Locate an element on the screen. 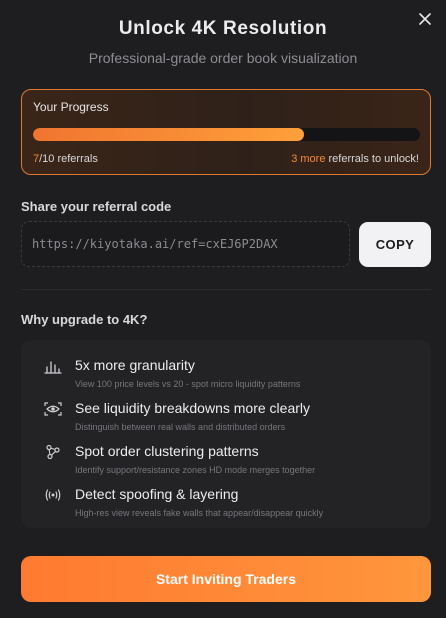 This screenshot has height=618, width=446. share-label: Share your referral code is located at coordinates (96, 206).